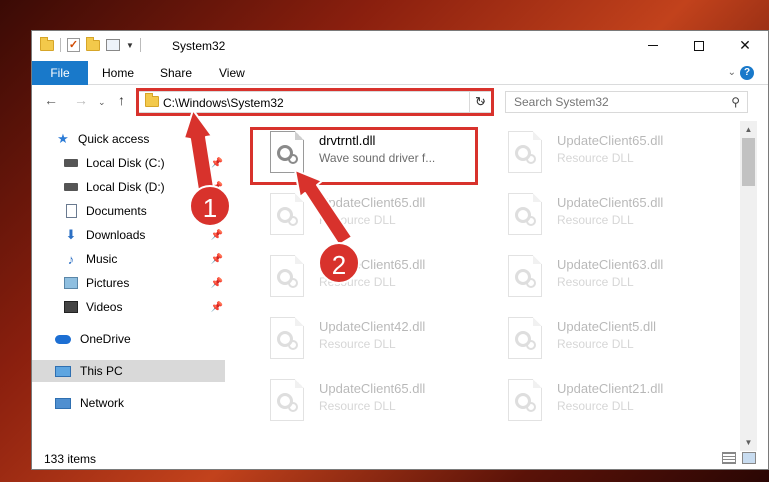 The height and width of the screenshot is (482, 769). What do you see at coordinates (607, 326) in the screenshot?
I see `file-name: UpdateClient5.dll` at bounding box center [607, 326].